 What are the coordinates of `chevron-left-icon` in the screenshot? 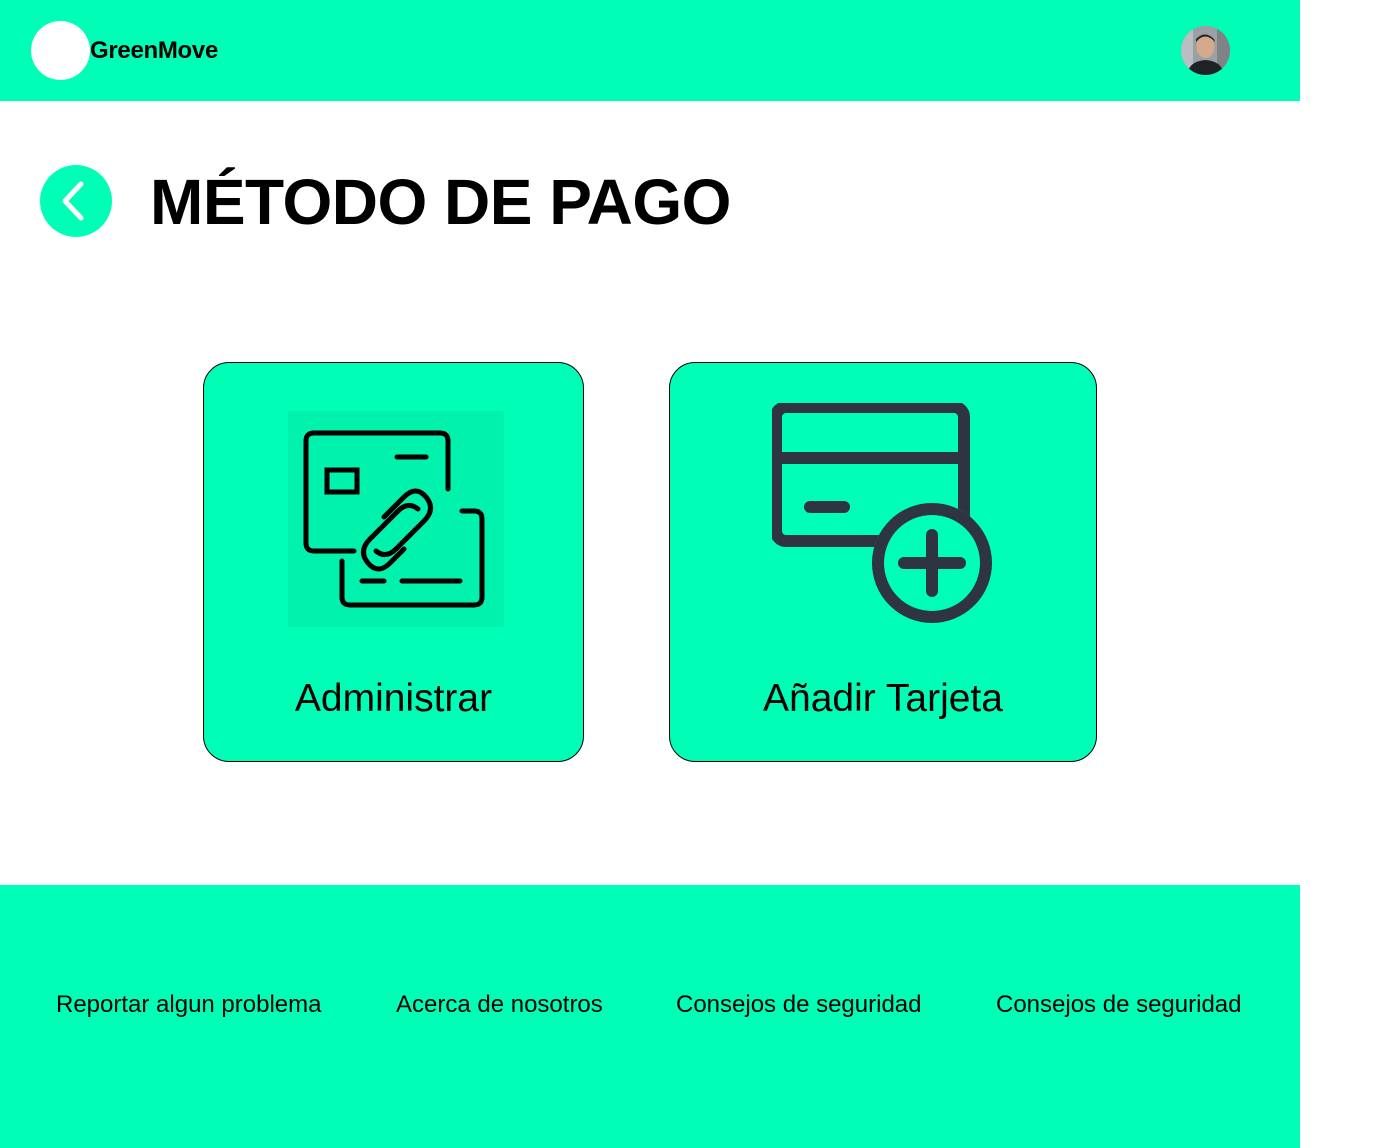 It's located at (73, 201).